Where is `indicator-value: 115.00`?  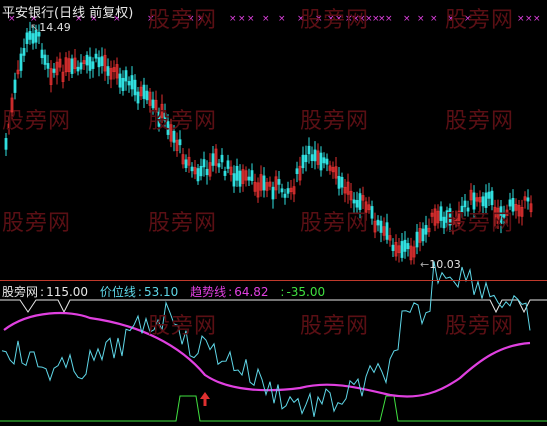
indicator-value: 115.00 is located at coordinates (67, 292).